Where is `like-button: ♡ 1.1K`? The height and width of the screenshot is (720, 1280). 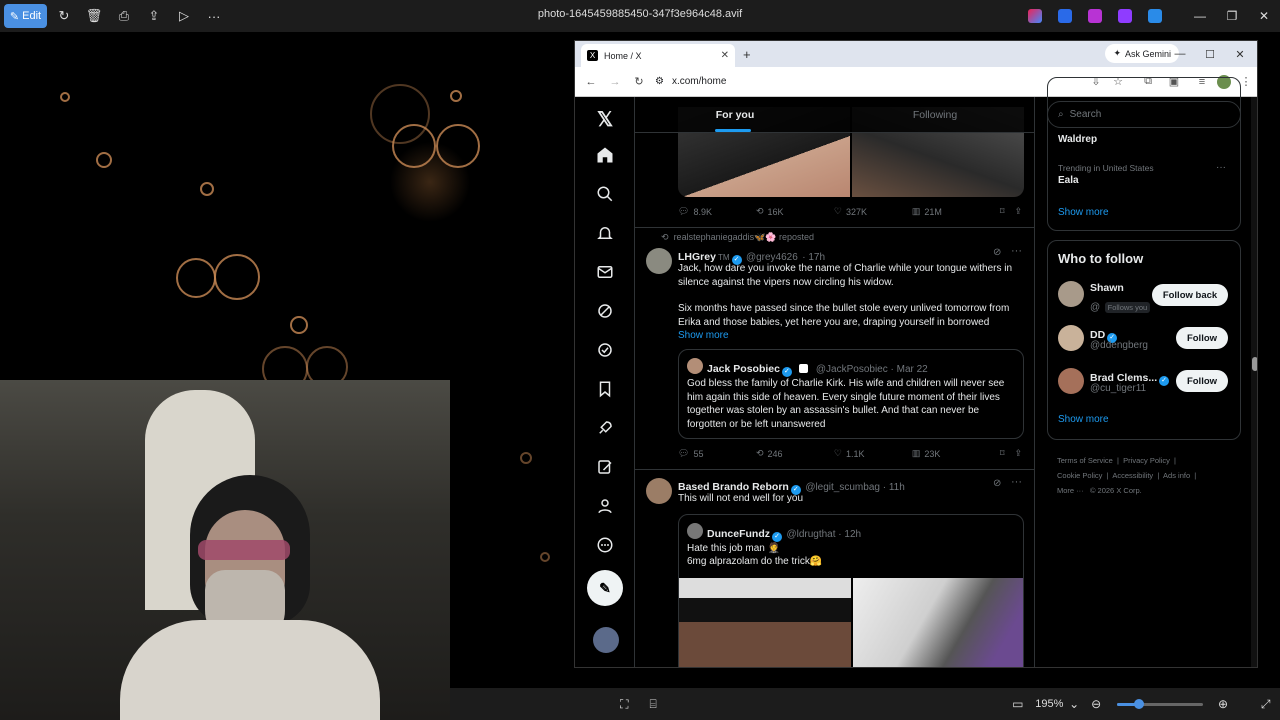
like-button: ♡ 1.1K is located at coordinates (873, 453).